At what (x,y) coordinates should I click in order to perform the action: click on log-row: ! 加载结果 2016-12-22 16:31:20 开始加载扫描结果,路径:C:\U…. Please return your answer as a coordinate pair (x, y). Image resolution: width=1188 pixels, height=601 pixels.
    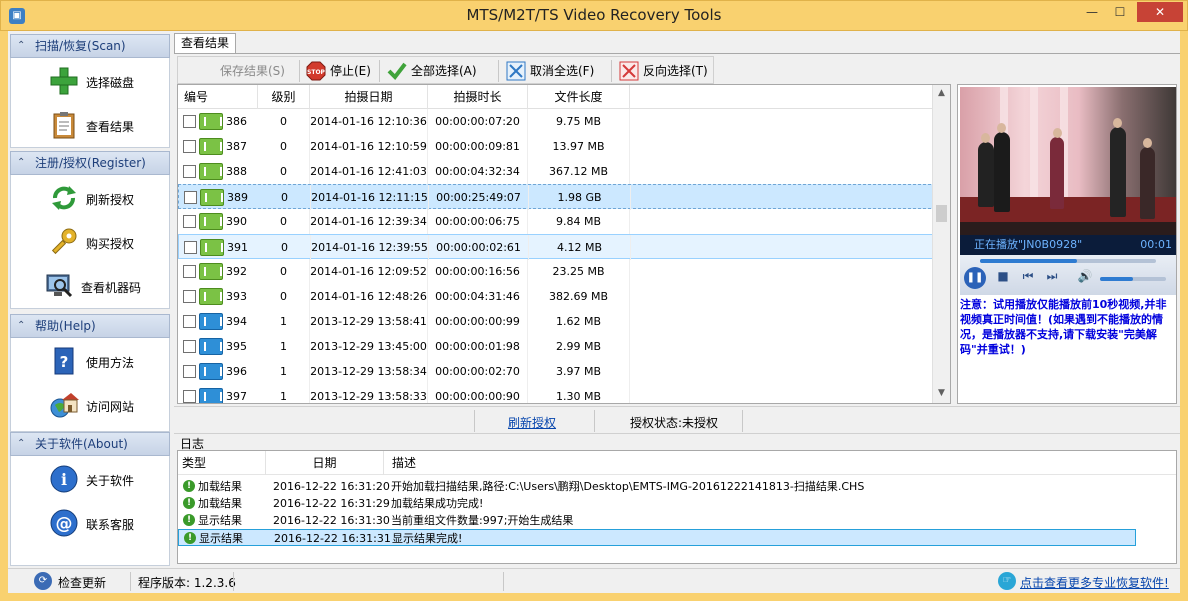
    Looking at the image, I should click on (657, 486).